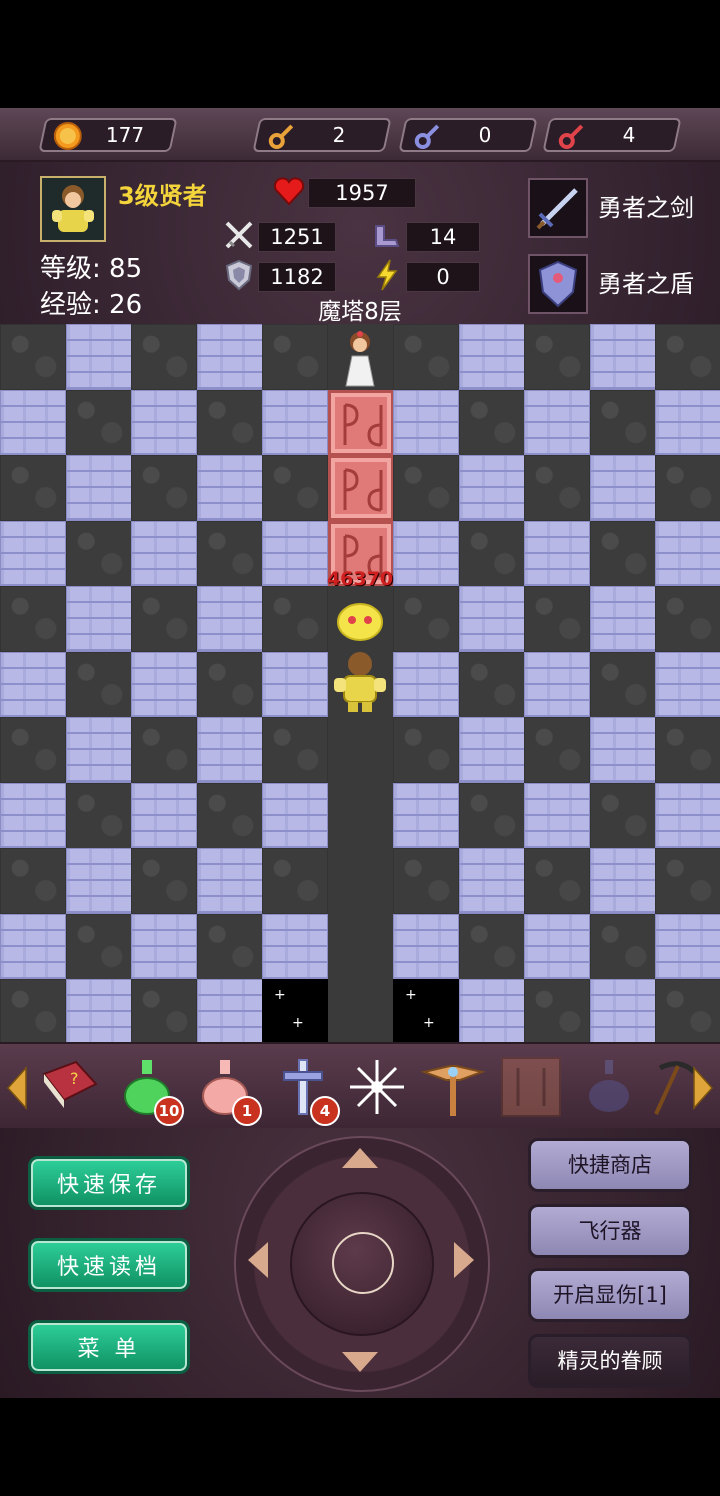 Image resolution: width=720 pixels, height=1496 pixels. Describe the element at coordinates (109, 1347) in the screenshot. I see `menu-button: 菜 单` at that location.